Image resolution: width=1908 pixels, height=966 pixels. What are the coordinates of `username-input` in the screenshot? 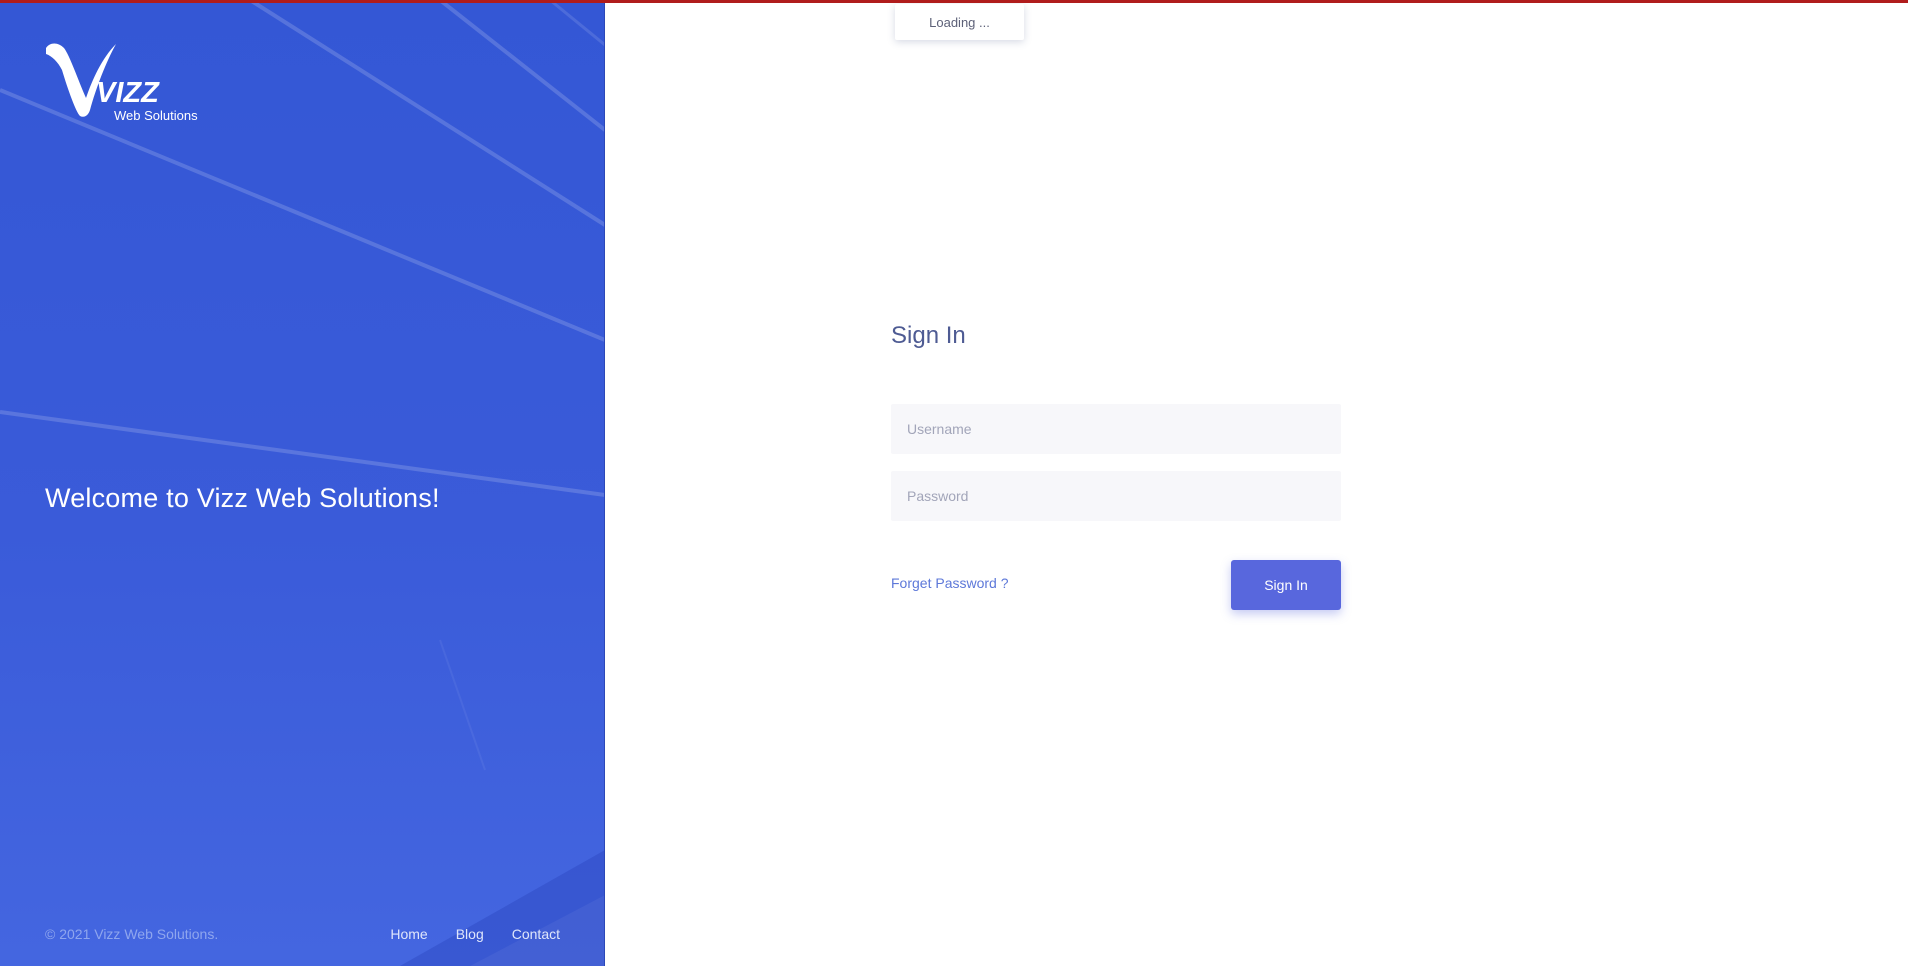 It's located at (1116, 429).